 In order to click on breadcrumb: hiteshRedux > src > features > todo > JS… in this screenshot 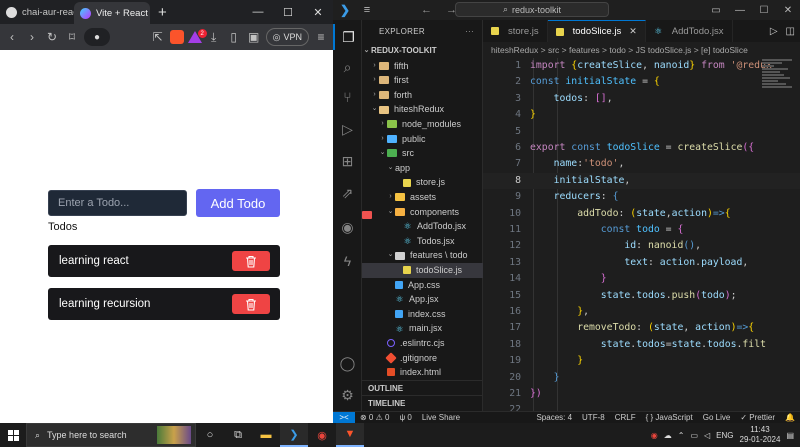, I will do `click(641, 50)`.